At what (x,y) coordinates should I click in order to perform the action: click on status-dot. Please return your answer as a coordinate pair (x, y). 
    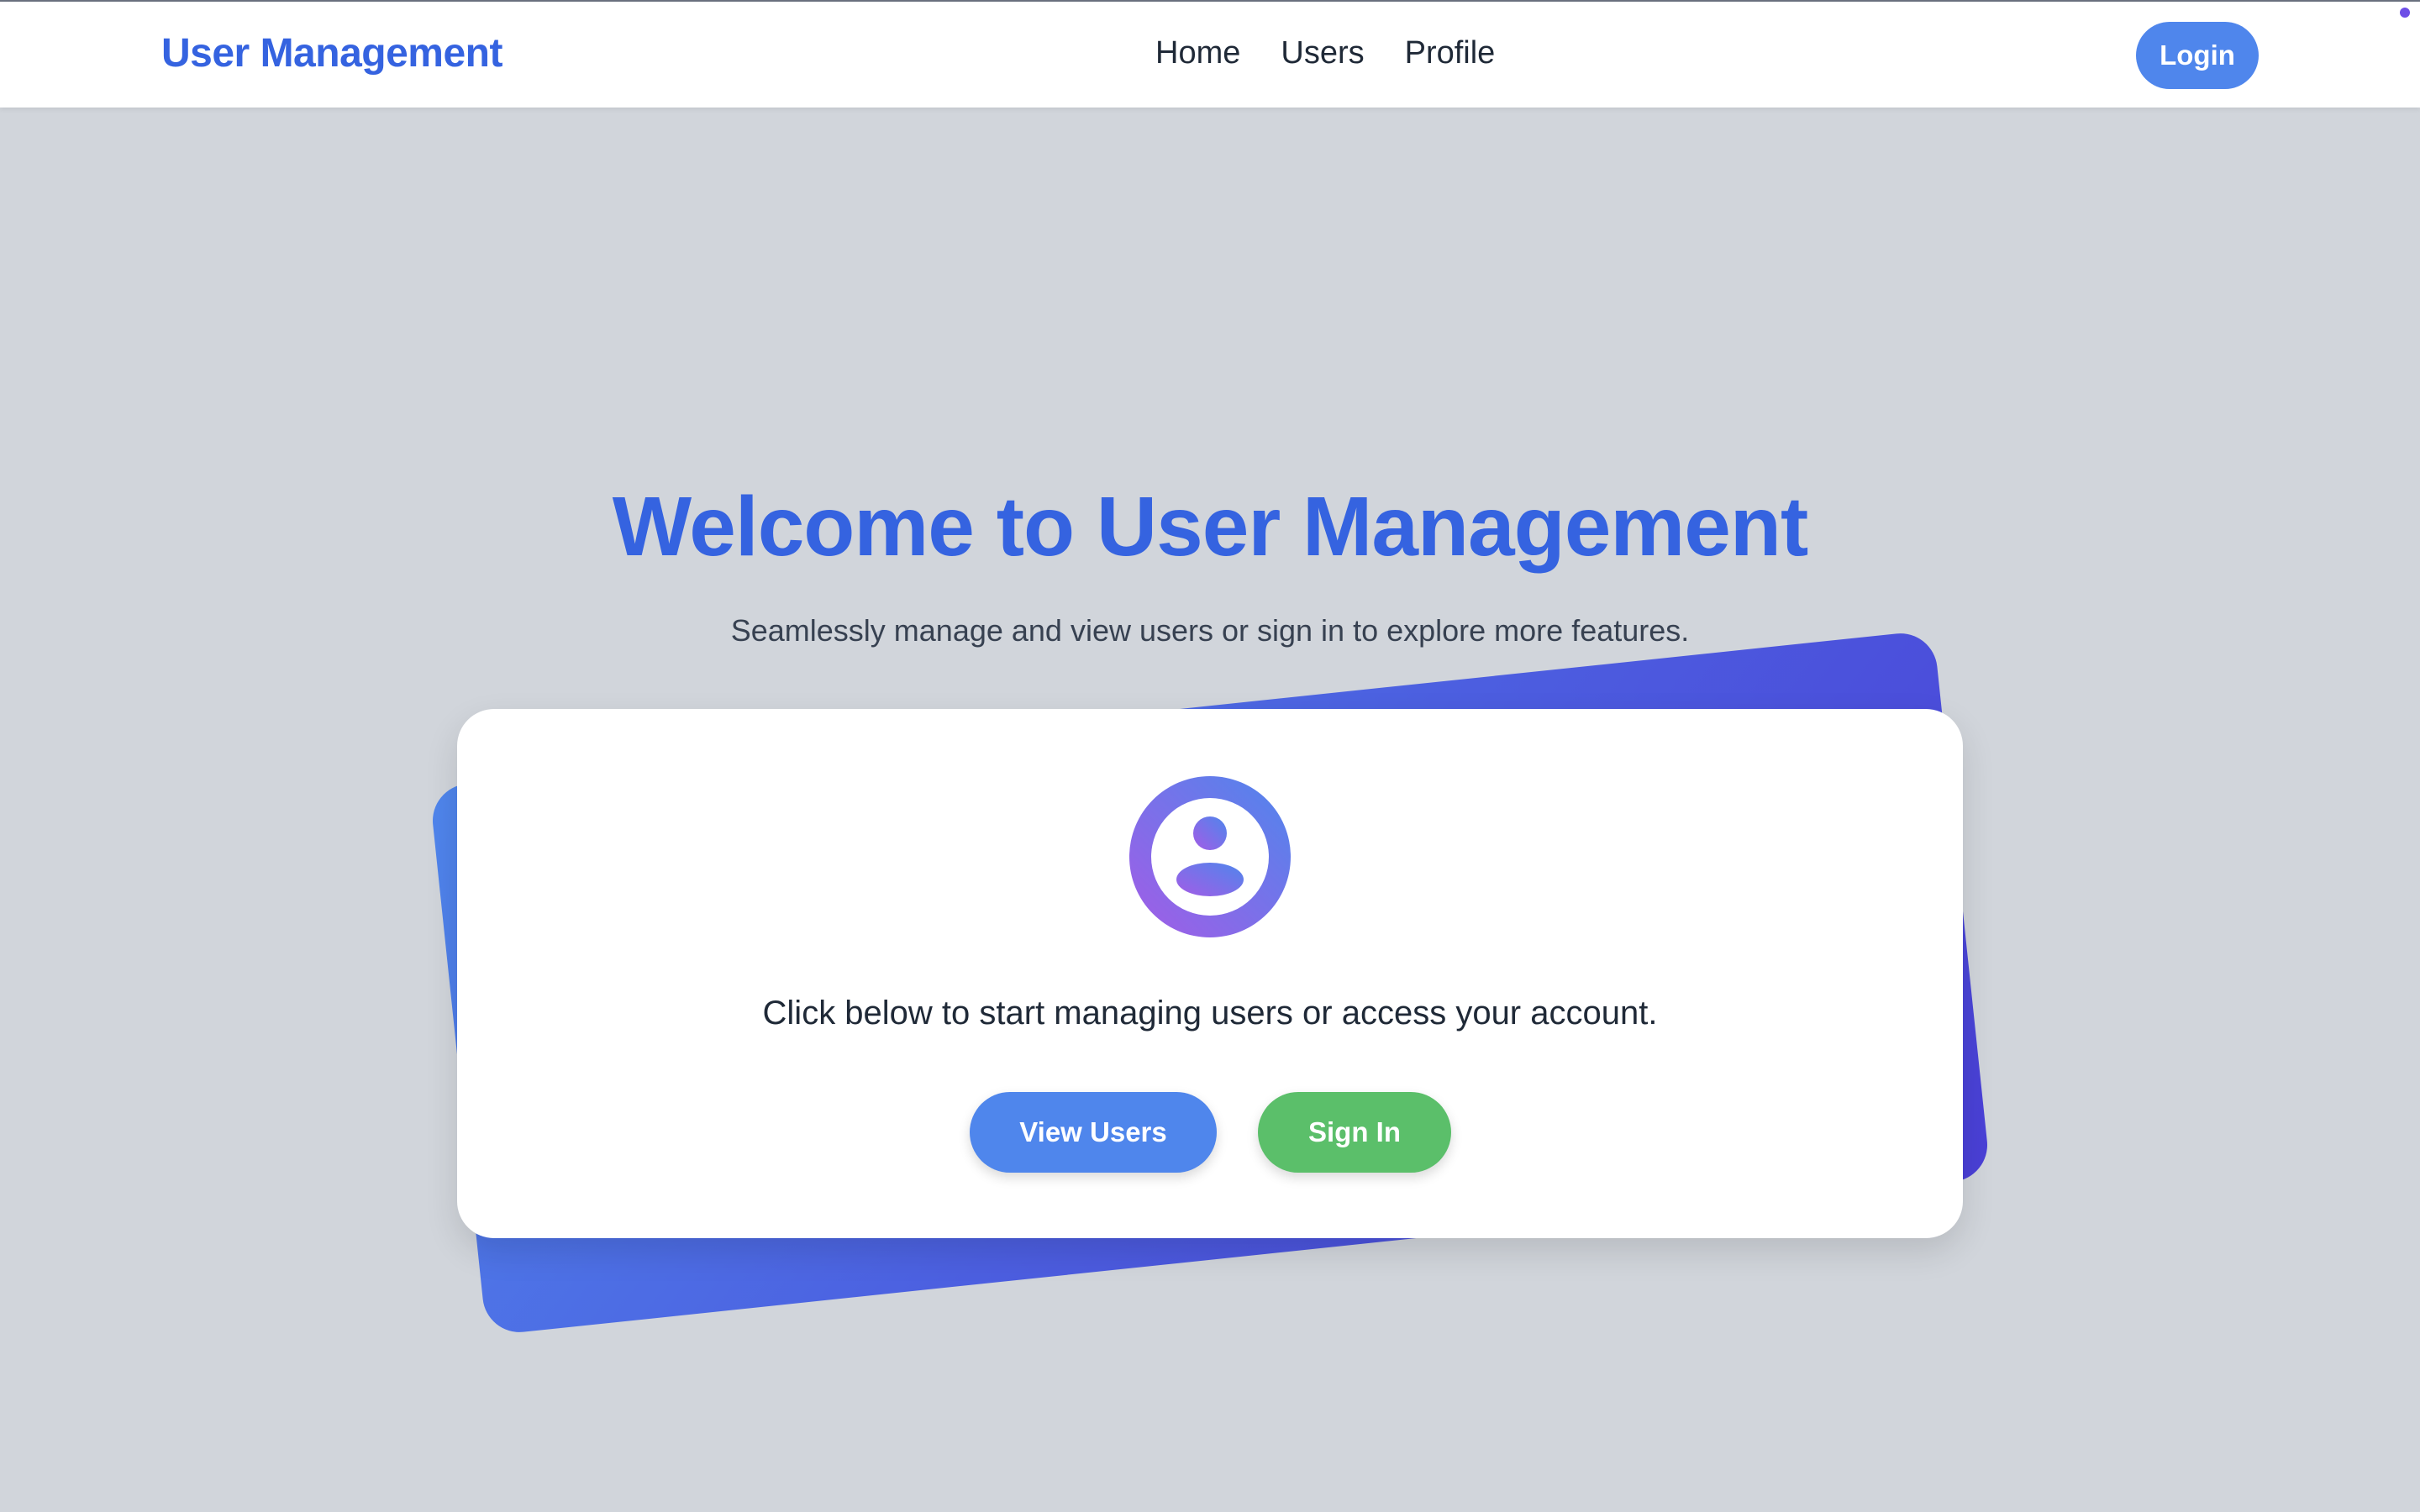
    Looking at the image, I should click on (2405, 13).